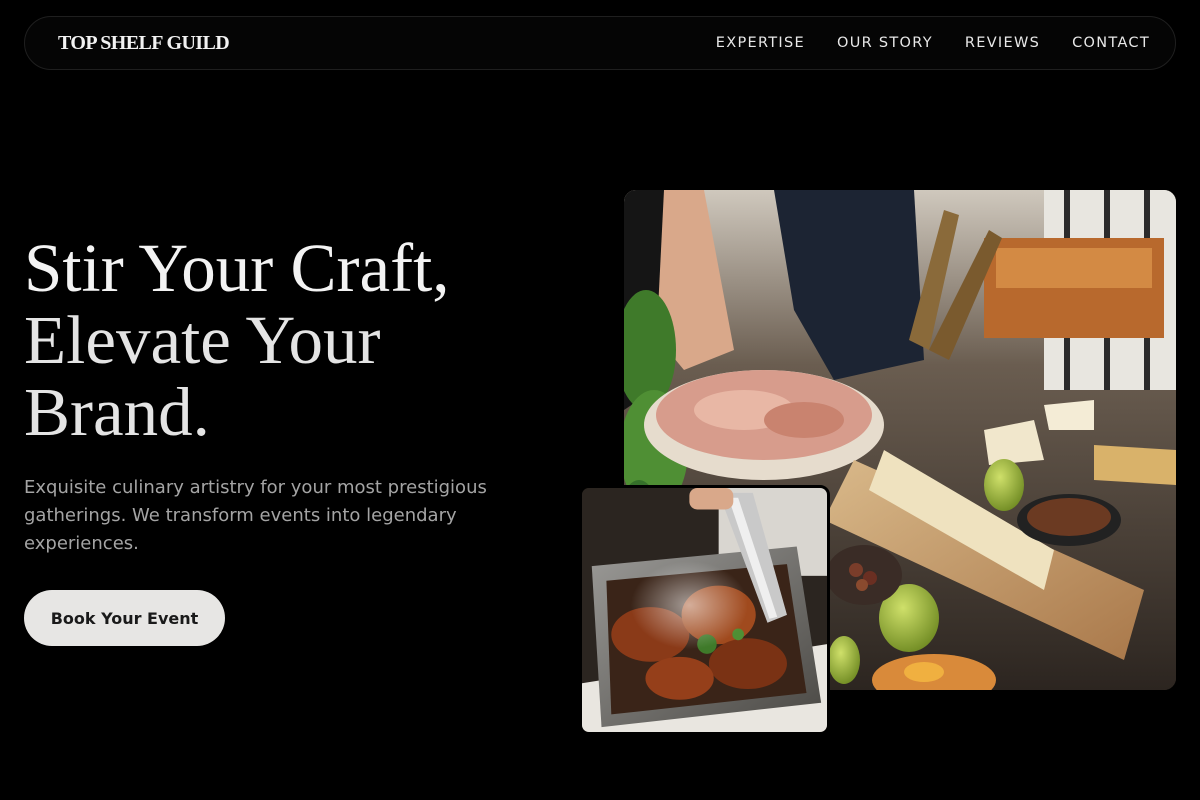 The width and height of the screenshot is (1200, 800). I want to click on nav-link-contact: CONTACT, so click(1111, 43).